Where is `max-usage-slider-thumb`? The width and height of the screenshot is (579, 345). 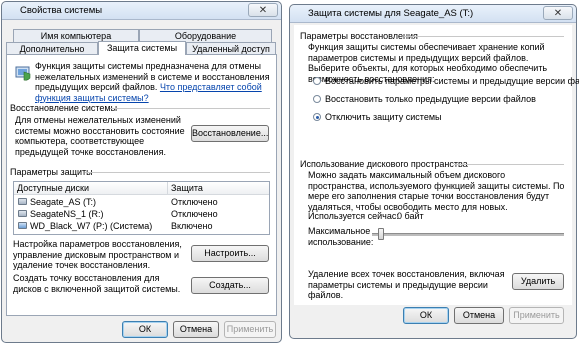
max-usage-slider-thumb is located at coordinates (381, 234).